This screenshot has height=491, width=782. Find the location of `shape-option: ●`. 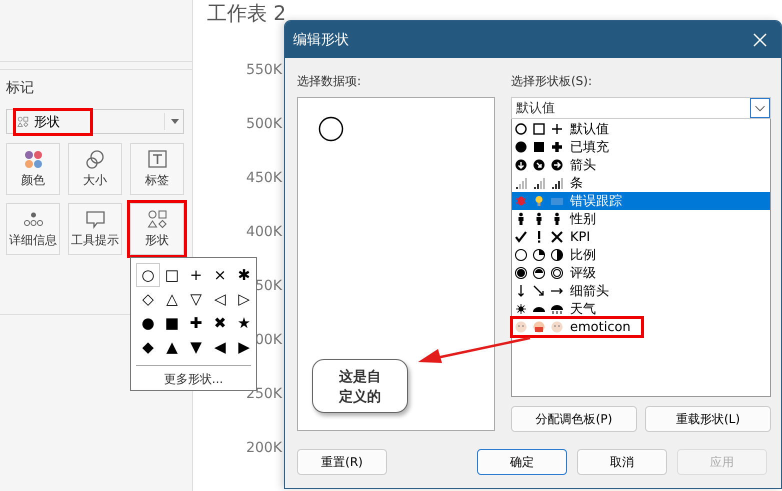

shape-option: ● is located at coordinates (148, 323).